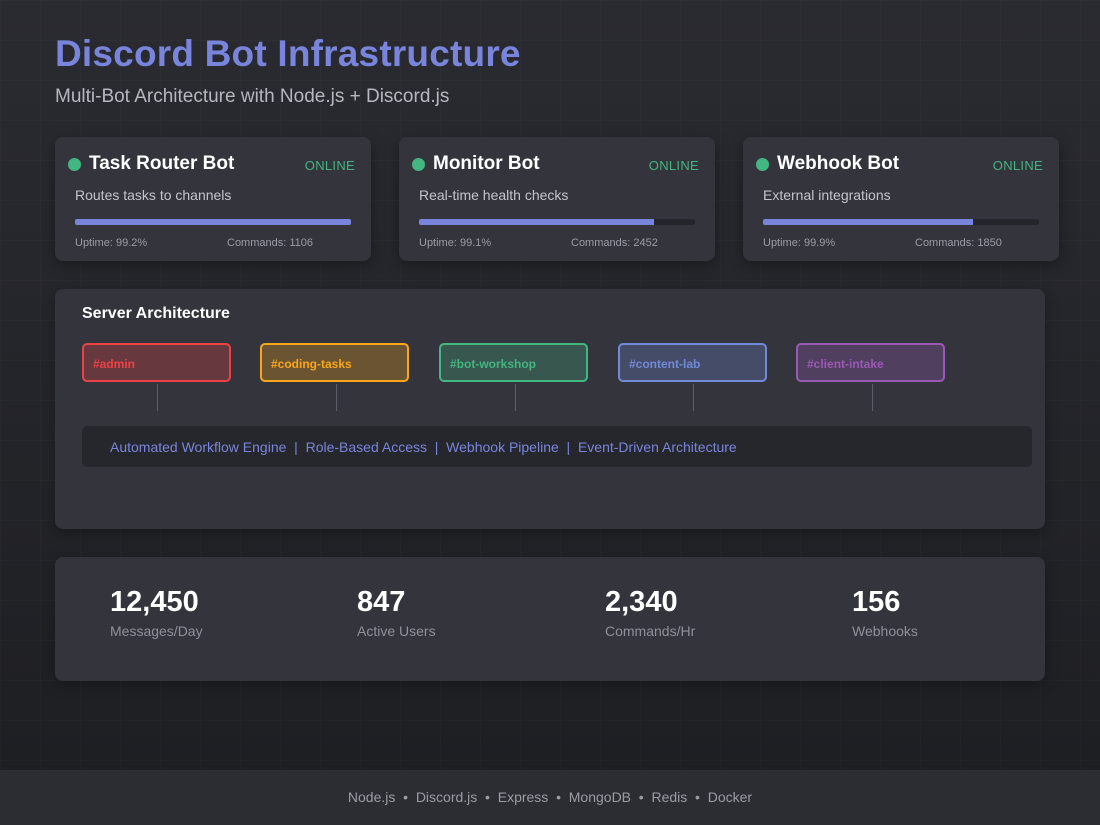 The image size is (1100, 825). What do you see at coordinates (114, 364) in the screenshot?
I see `channel-label: #admin` at bounding box center [114, 364].